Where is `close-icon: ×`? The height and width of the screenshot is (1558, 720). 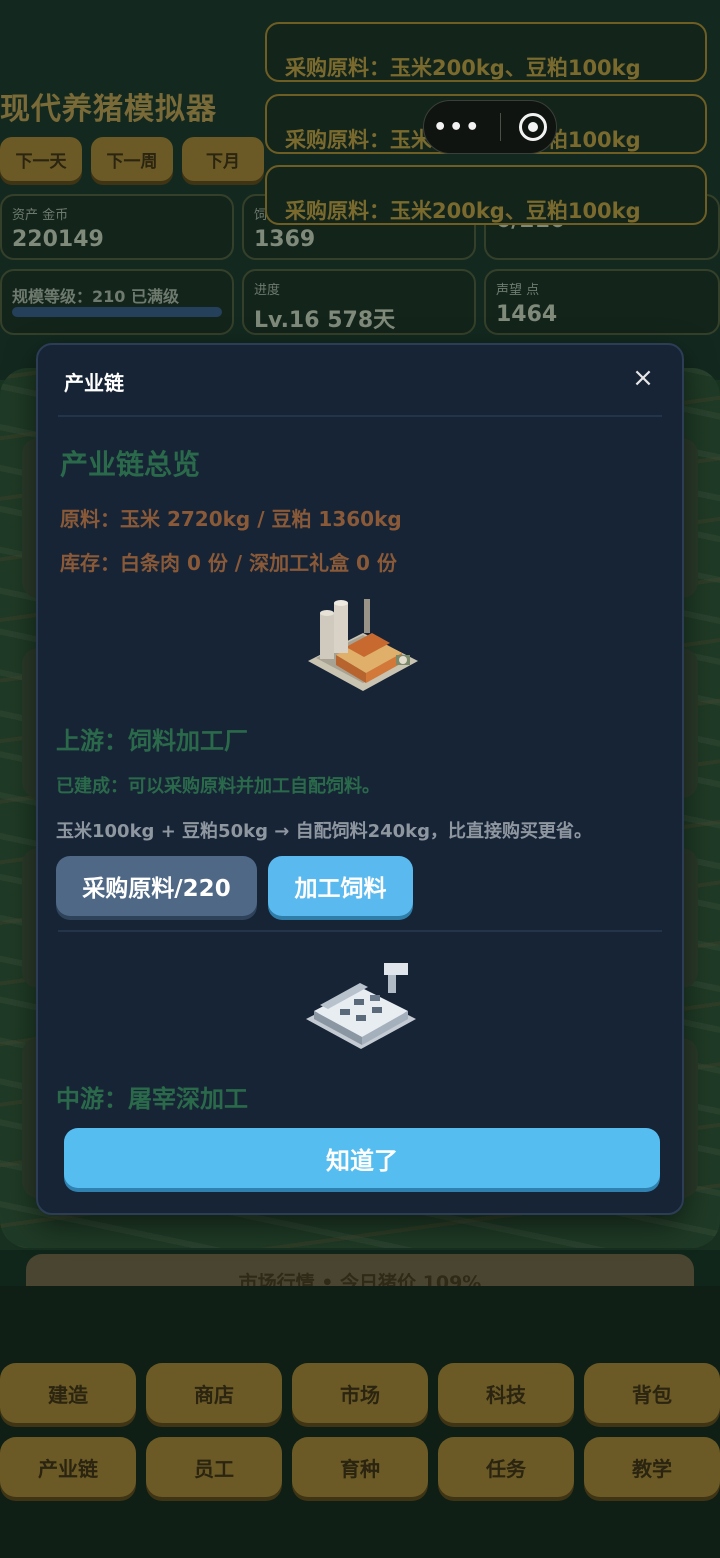 close-icon: × is located at coordinates (643, 378).